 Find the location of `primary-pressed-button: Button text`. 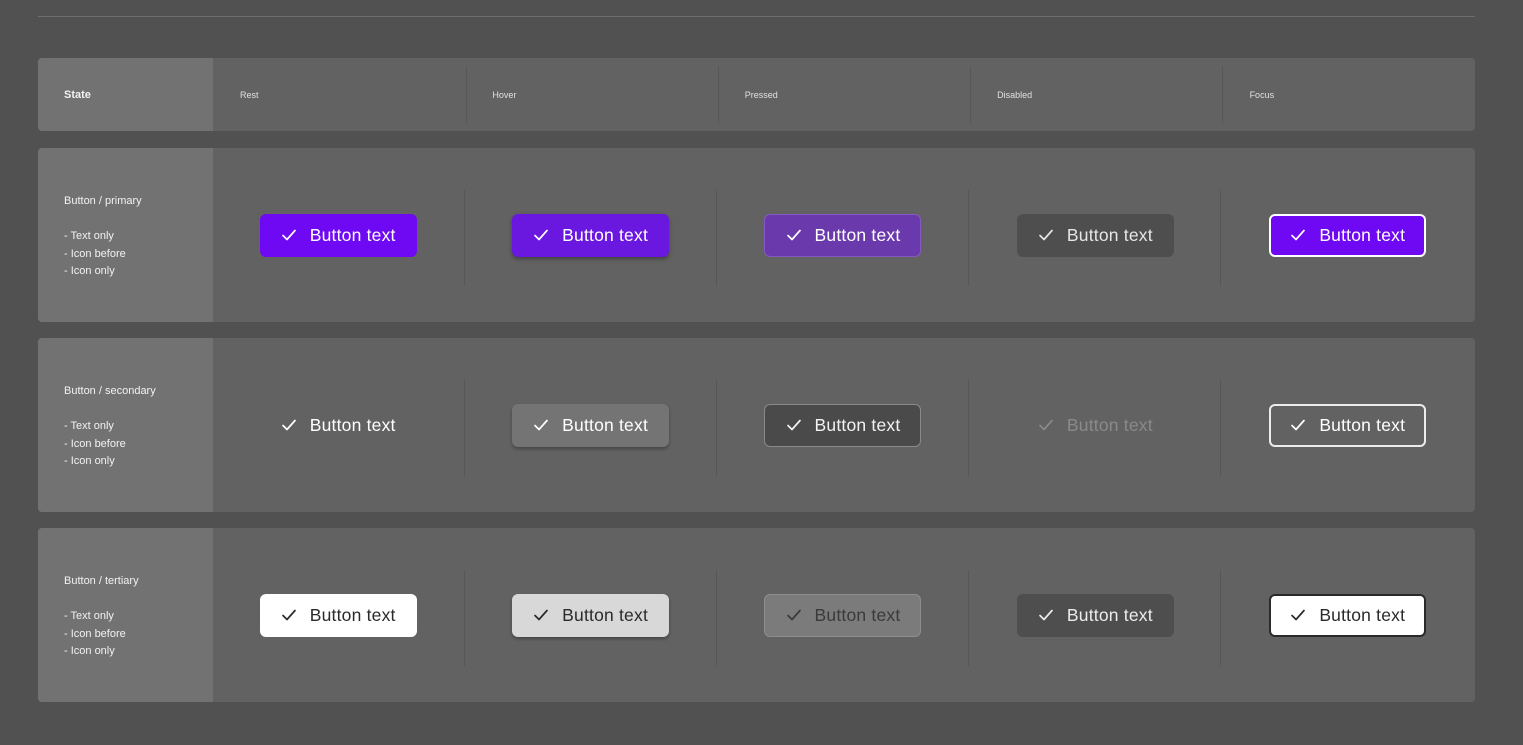

primary-pressed-button: Button text is located at coordinates (843, 235).